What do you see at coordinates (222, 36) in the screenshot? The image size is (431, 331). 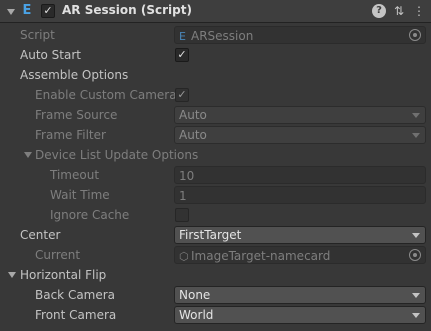 I see `script-value: ARSession` at bounding box center [222, 36].